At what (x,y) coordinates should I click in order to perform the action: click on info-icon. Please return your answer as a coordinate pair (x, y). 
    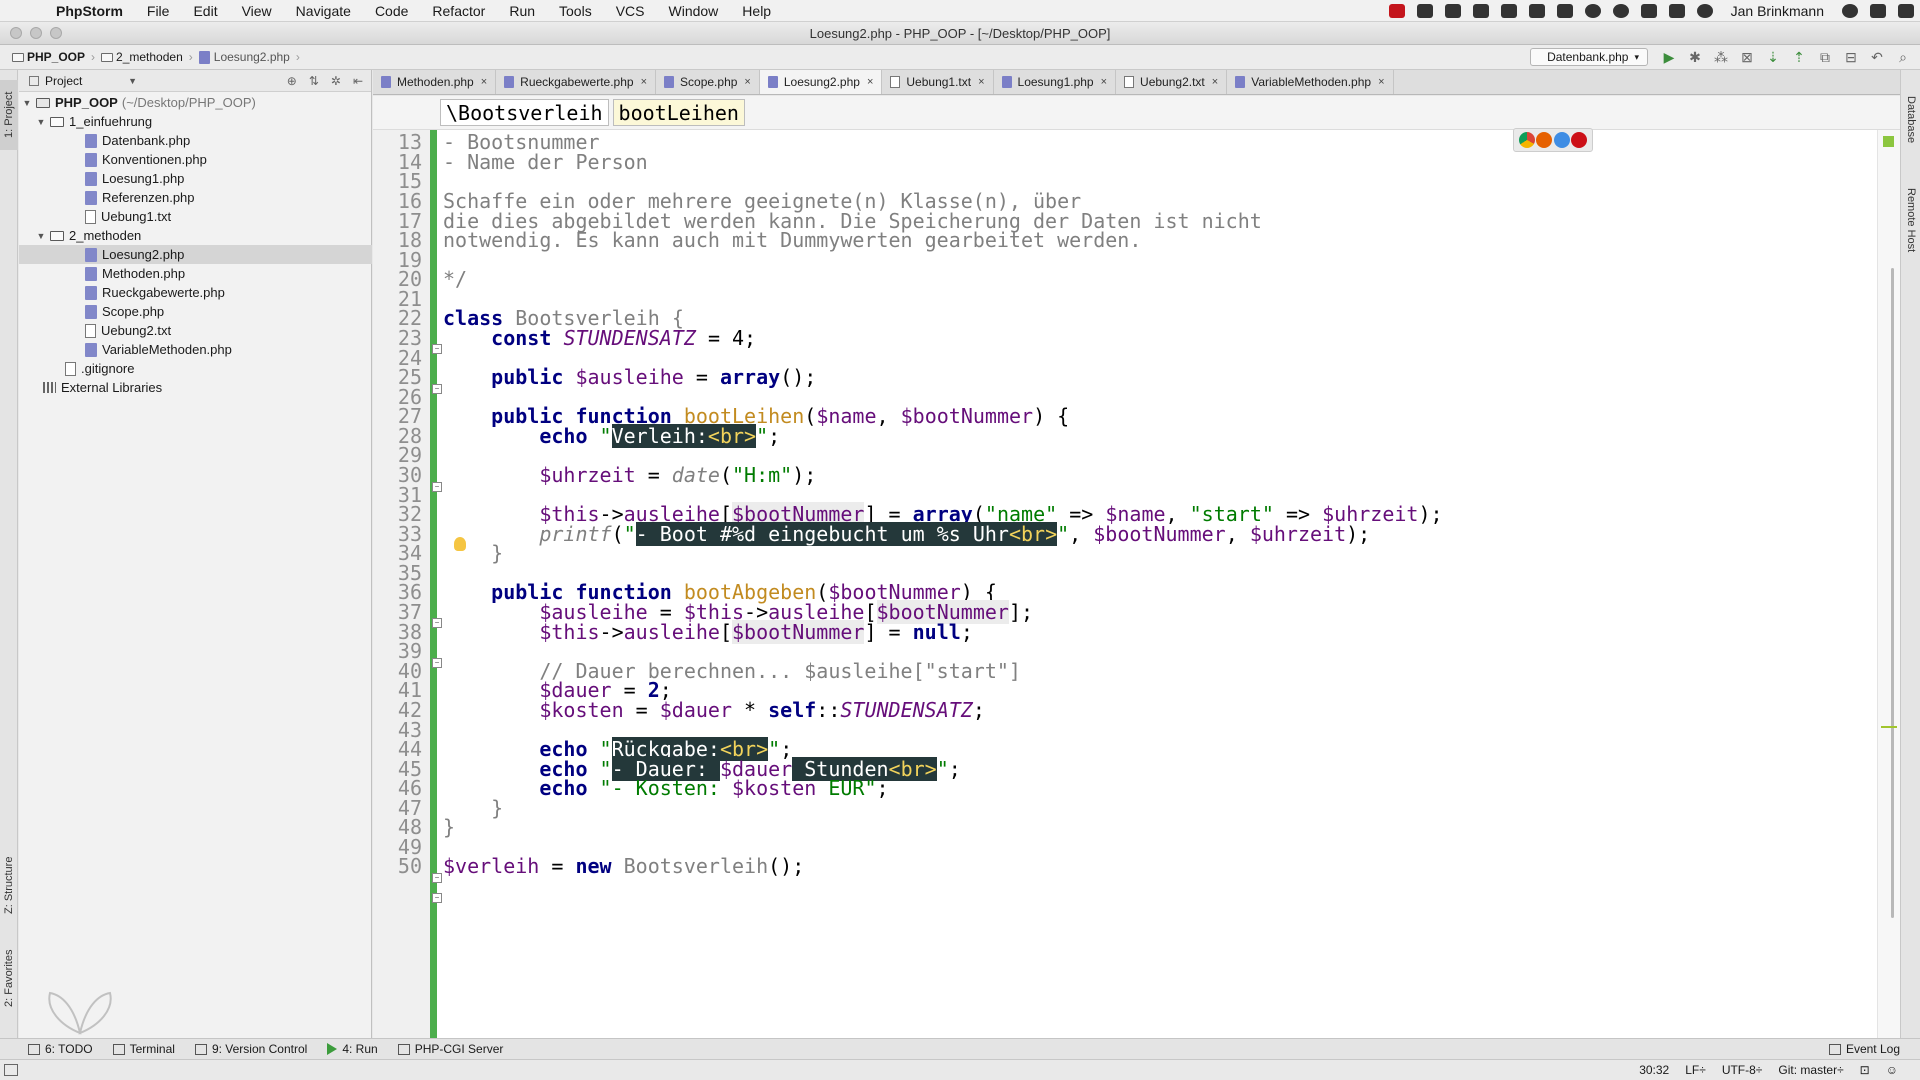
    Looking at the image, I should click on (1592, 10).